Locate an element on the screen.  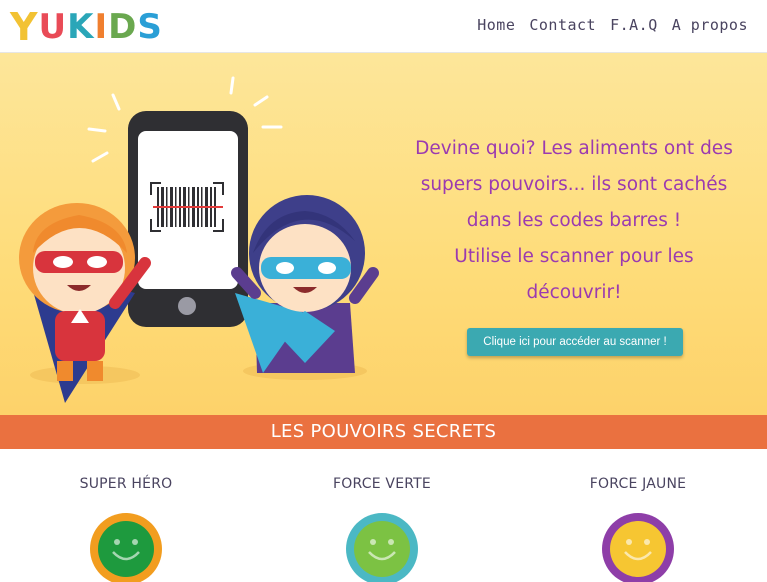
logo-letter: D is located at coordinates (123, 27).